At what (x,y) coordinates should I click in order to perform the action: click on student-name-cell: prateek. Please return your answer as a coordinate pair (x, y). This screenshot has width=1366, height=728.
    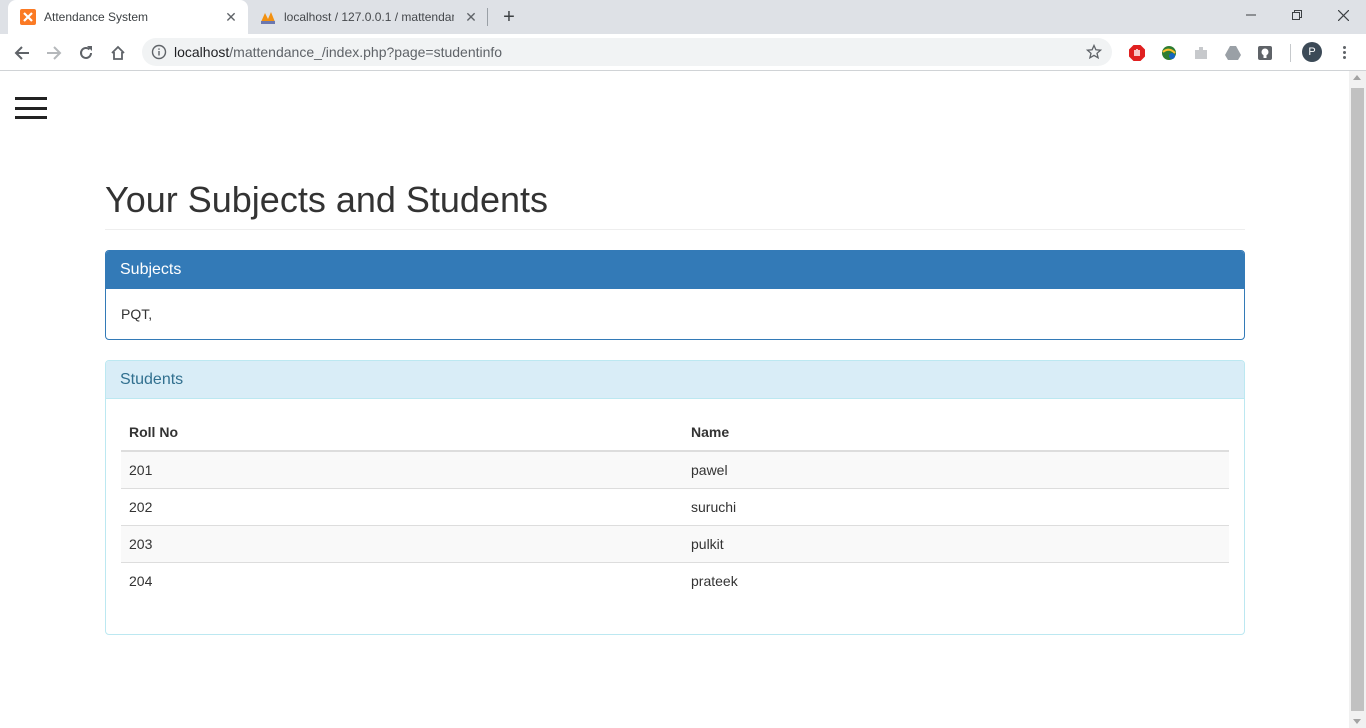
    Looking at the image, I should click on (956, 580).